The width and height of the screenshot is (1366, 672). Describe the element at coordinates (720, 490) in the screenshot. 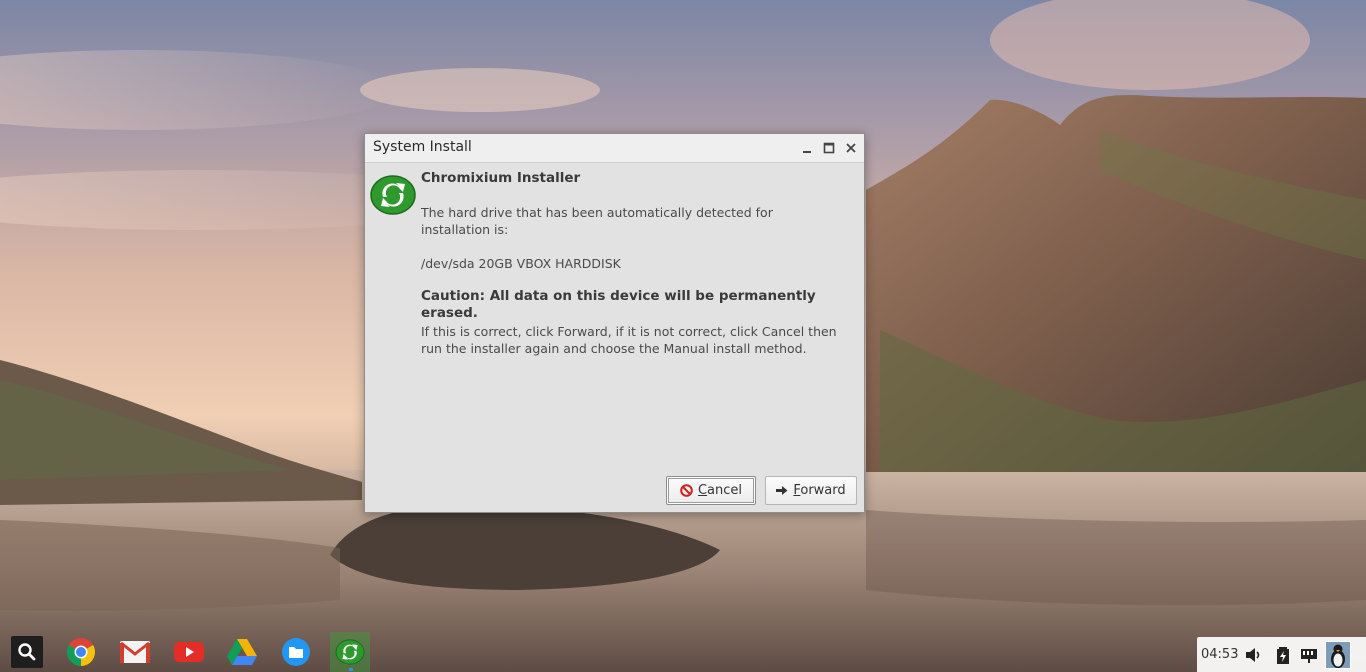

I see `cancel-label: Cancel` at that location.